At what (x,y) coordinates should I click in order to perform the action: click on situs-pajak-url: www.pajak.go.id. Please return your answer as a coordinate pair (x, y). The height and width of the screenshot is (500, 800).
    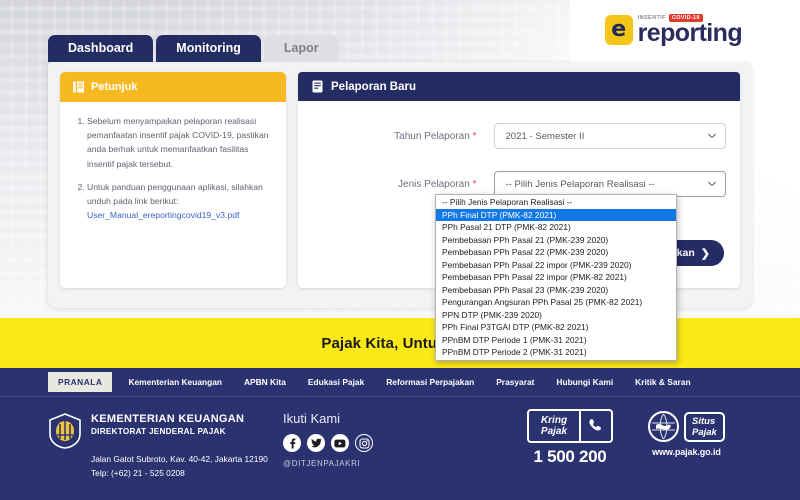
    Looking at the image, I should click on (686, 452).